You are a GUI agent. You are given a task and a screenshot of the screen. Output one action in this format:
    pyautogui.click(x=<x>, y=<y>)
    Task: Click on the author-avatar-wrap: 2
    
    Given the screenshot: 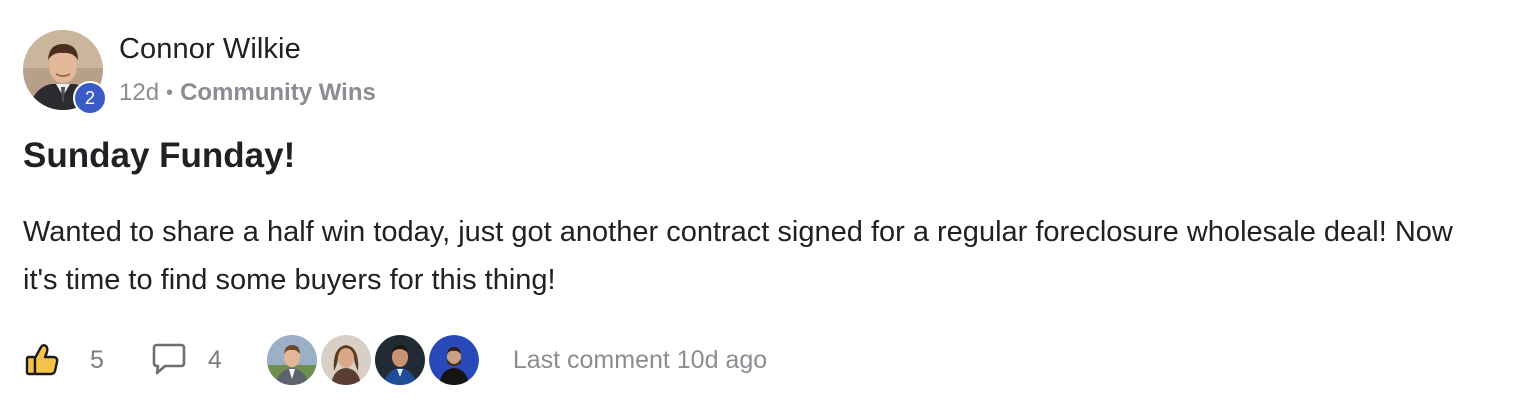 What is the action you would take?
    pyautogui.click(x=65, y=72)
    